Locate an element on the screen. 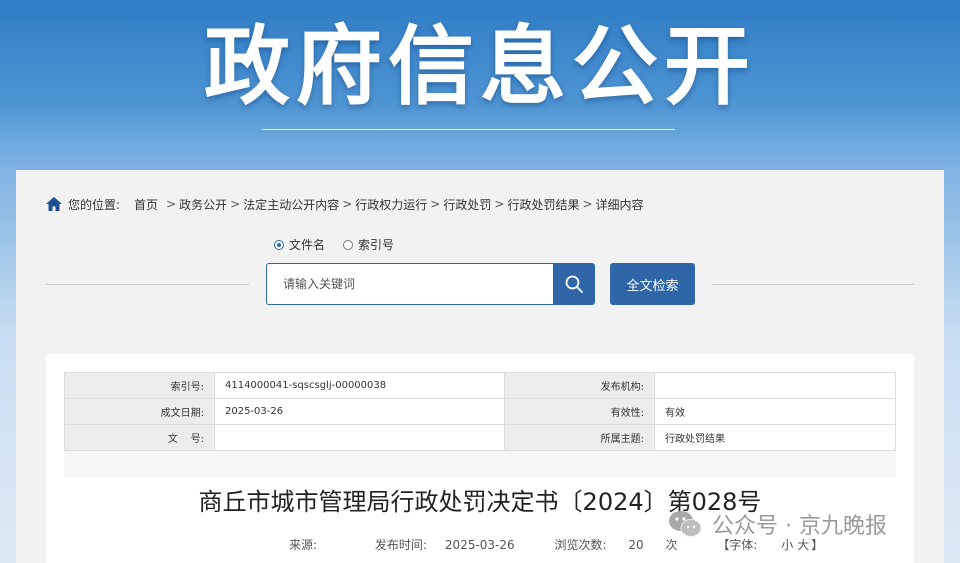 The image size is (960, 563). meta-value-topic: 行政处罚结果 is located at coordinates (775, 437).